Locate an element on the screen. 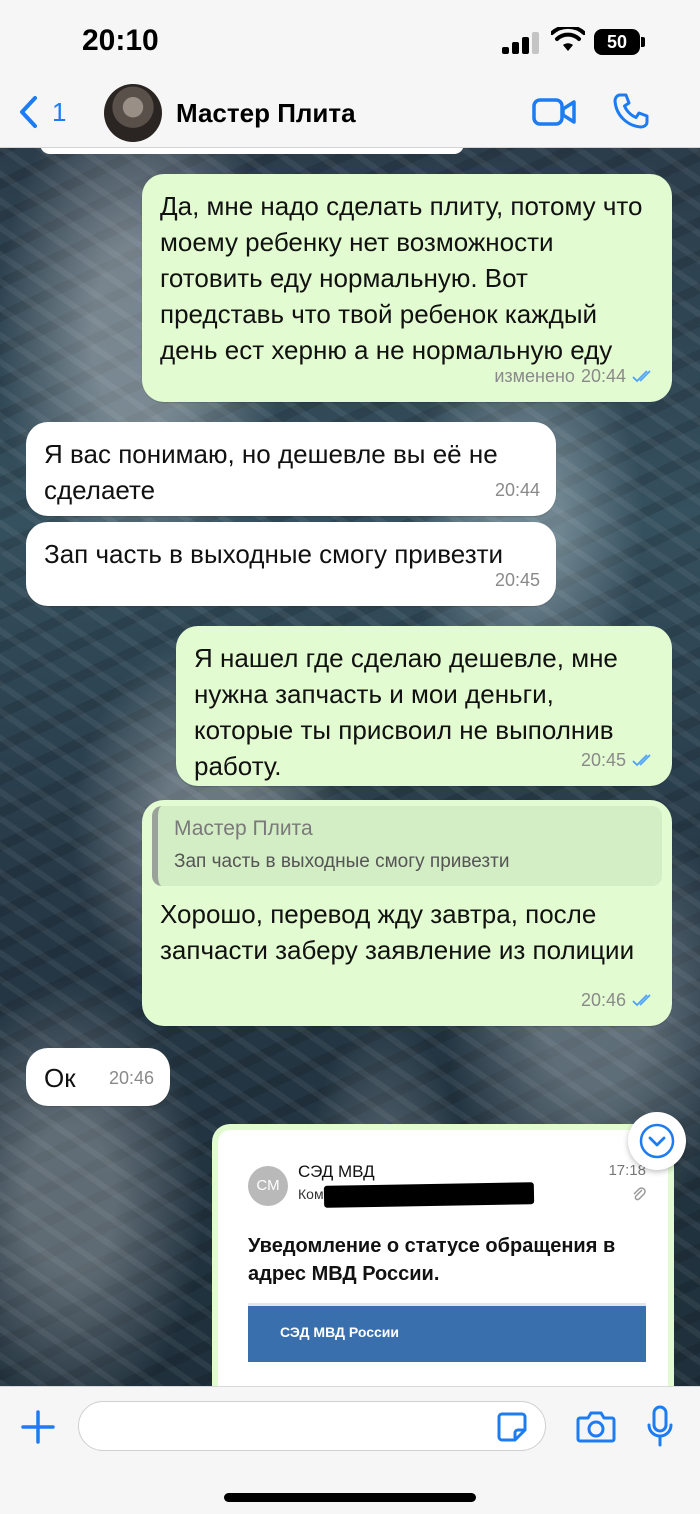 Image resolution: width=700 pixels, height=1514 pixels. camera-icon is located at coordinates (596, 1426).